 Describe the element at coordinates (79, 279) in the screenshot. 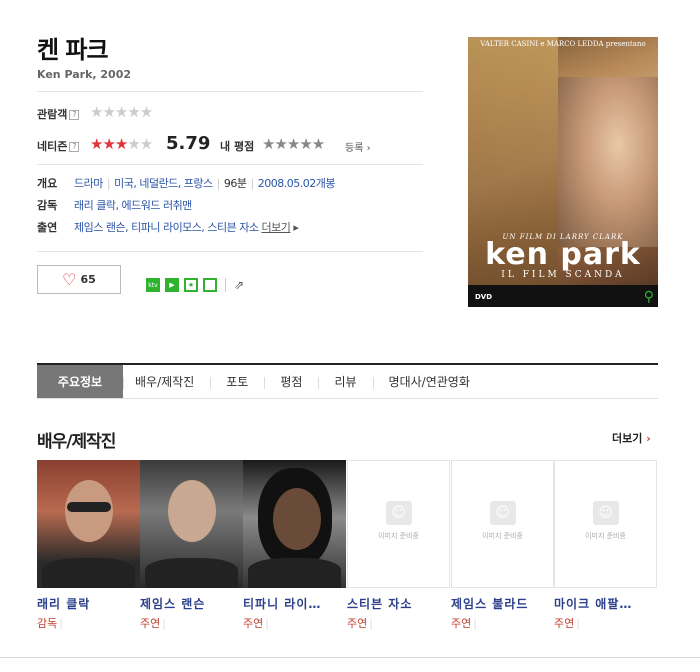

I see `like-button: ♡ 65` at that location.